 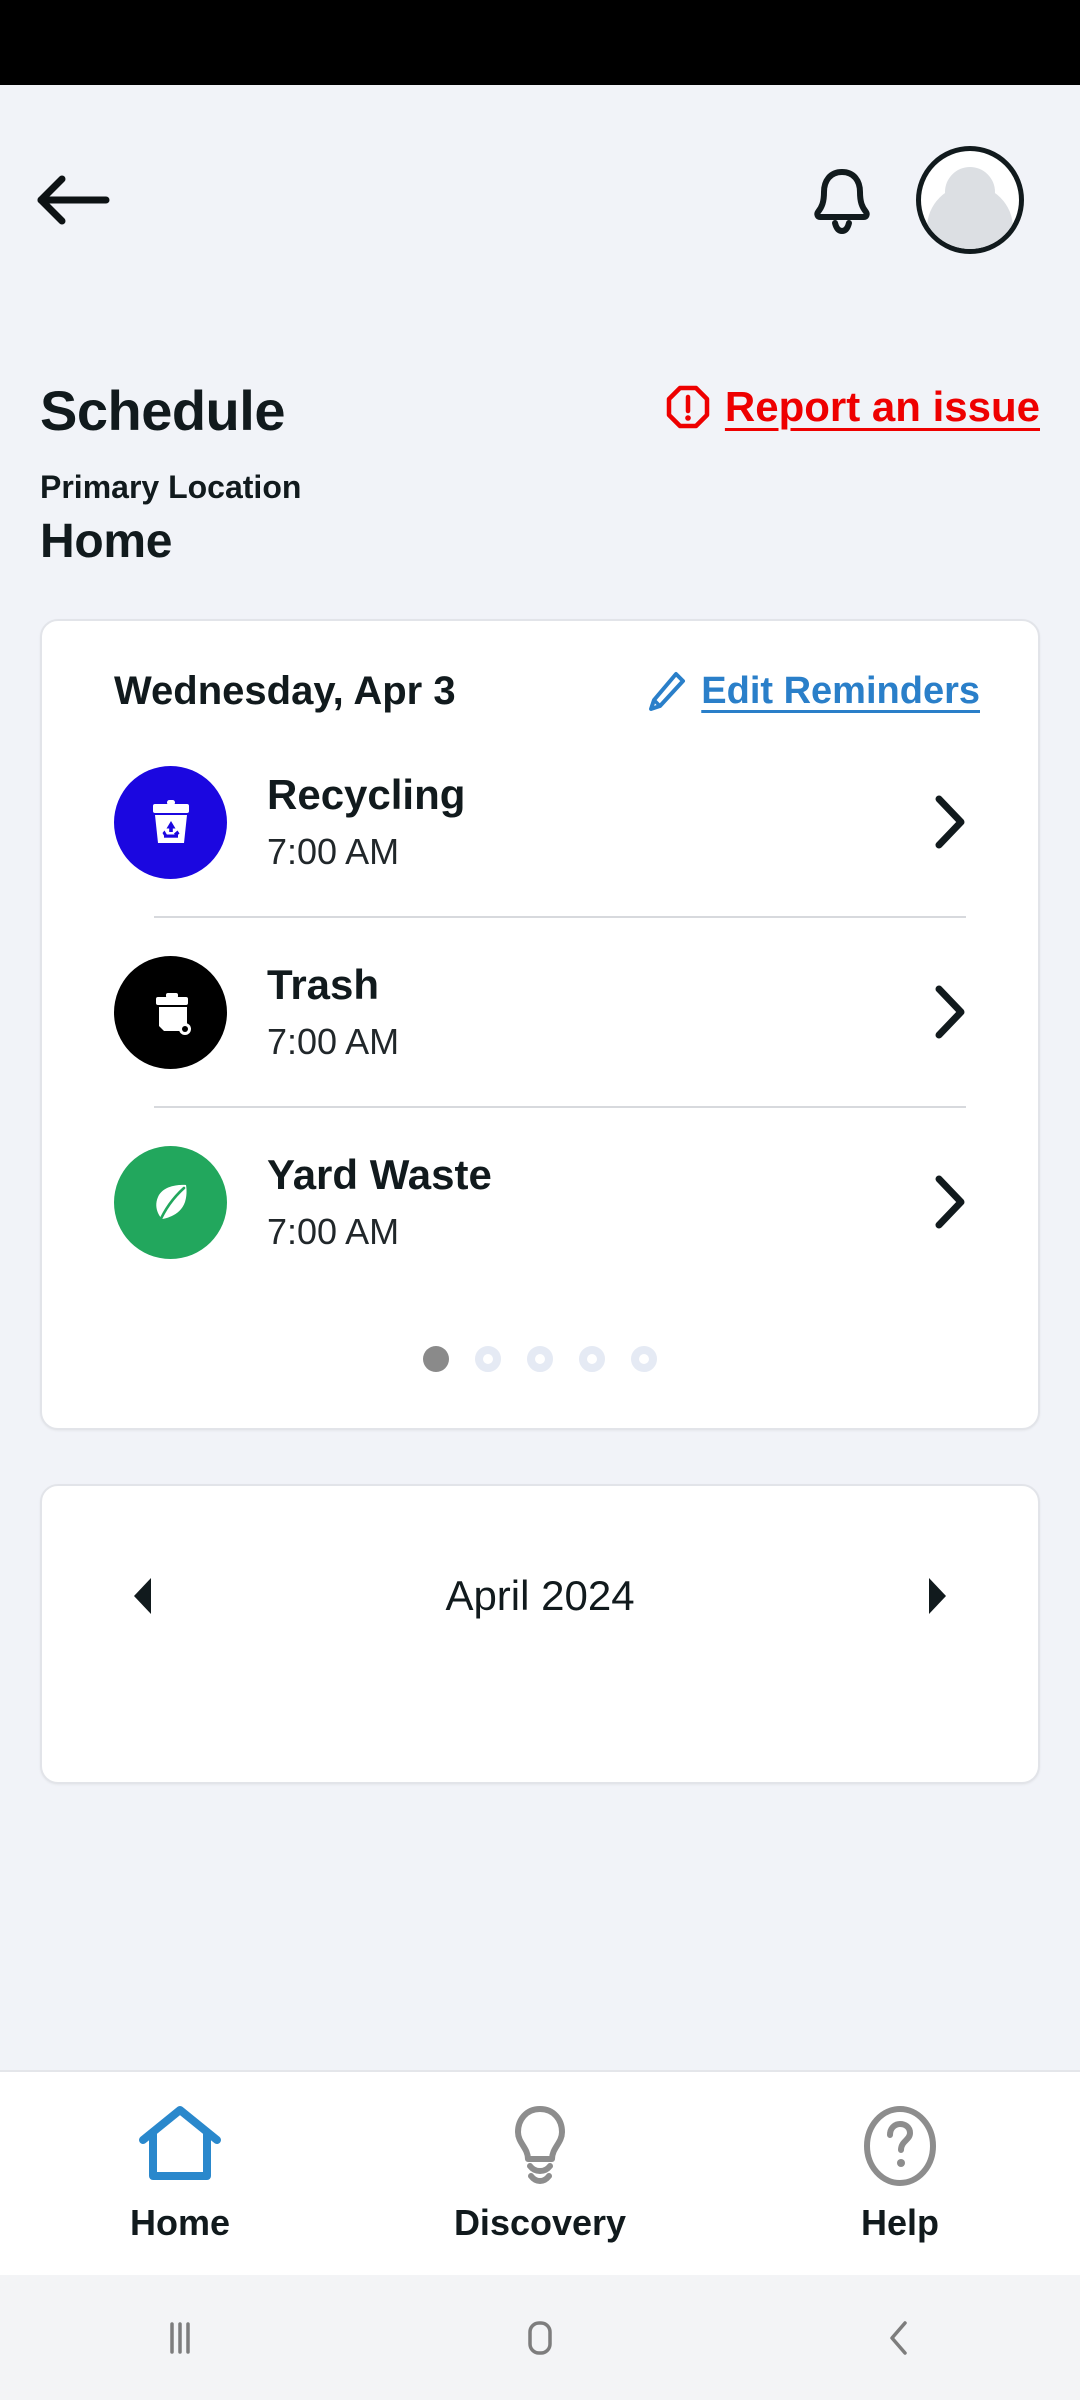 What do you see at coordinates (540, 667) in the screenshot?
I see `schedule-card-header: Wednesday, Apr 3 Edit Reminders` at bounding box center [540, 667].